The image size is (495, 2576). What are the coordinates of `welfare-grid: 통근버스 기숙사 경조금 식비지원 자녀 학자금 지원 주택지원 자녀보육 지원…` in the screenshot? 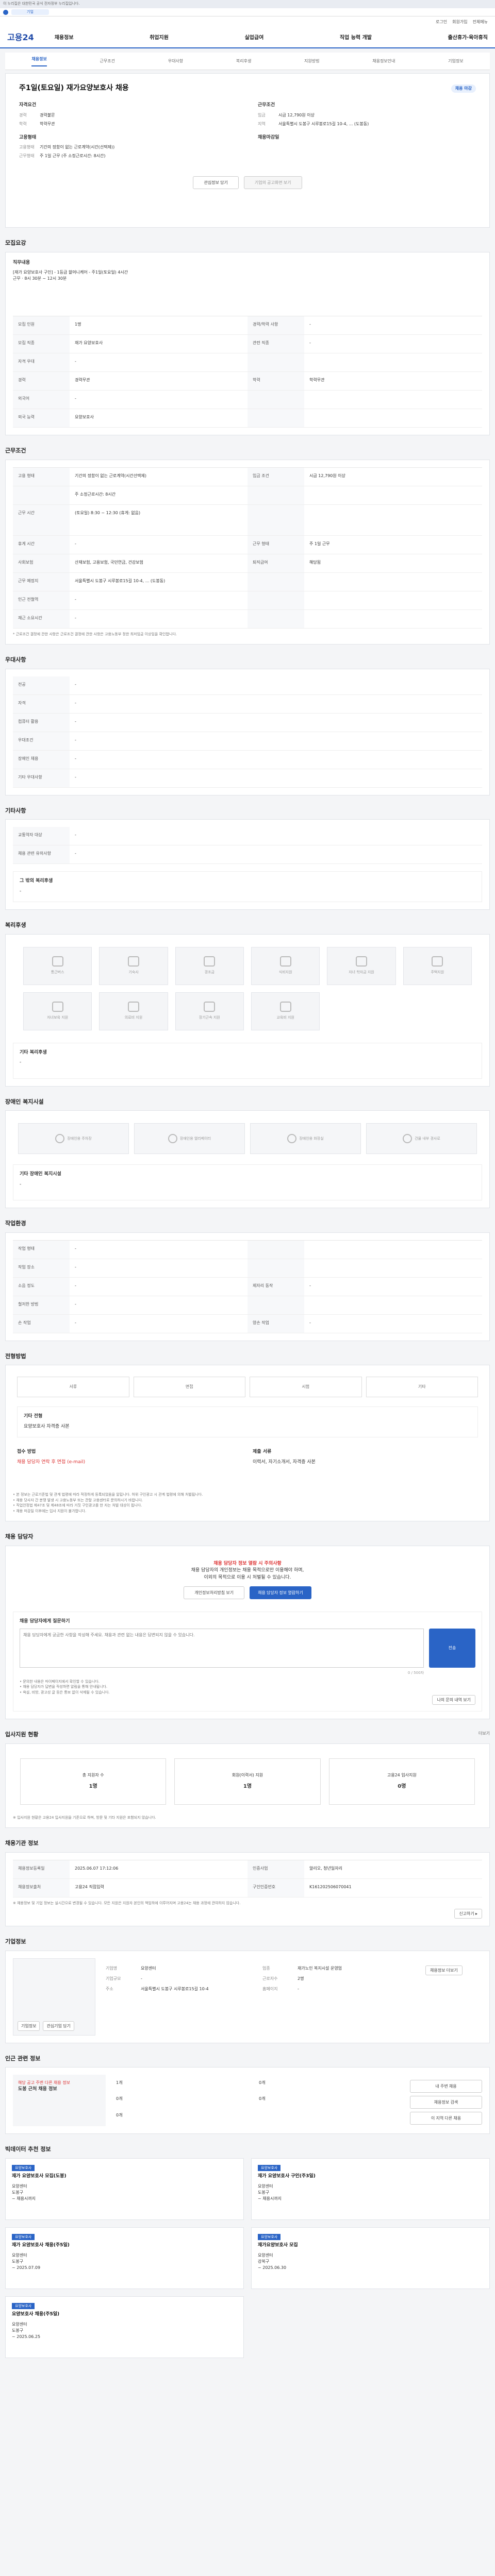 It's located at (247, 989).